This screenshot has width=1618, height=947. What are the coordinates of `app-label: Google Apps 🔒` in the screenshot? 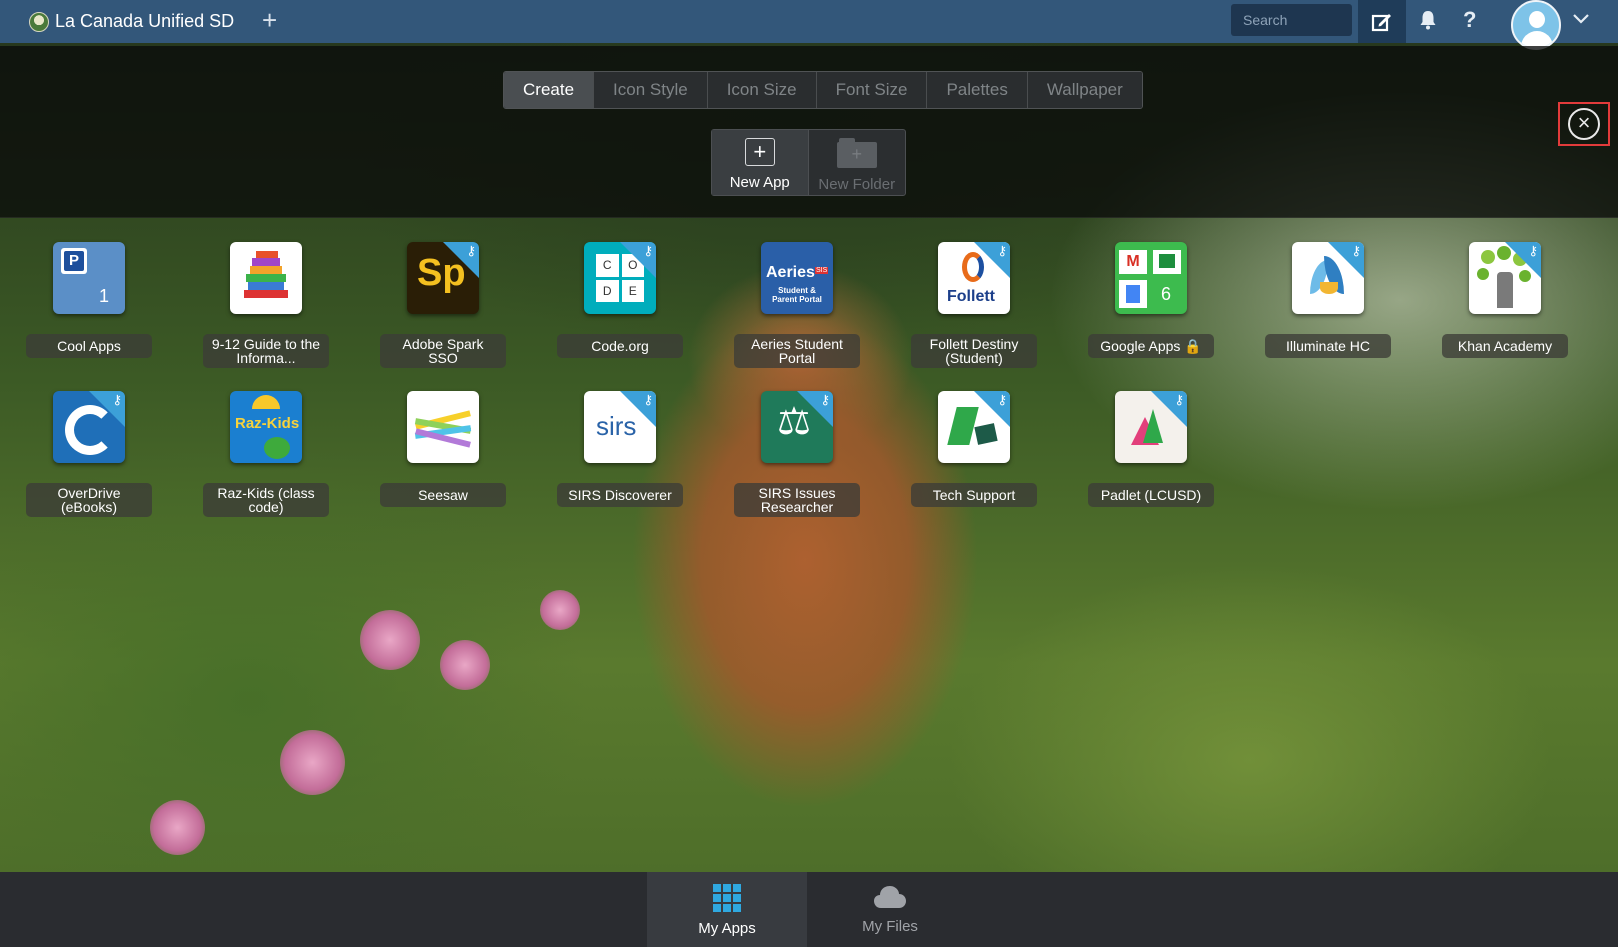 It's located at (1151, 346).